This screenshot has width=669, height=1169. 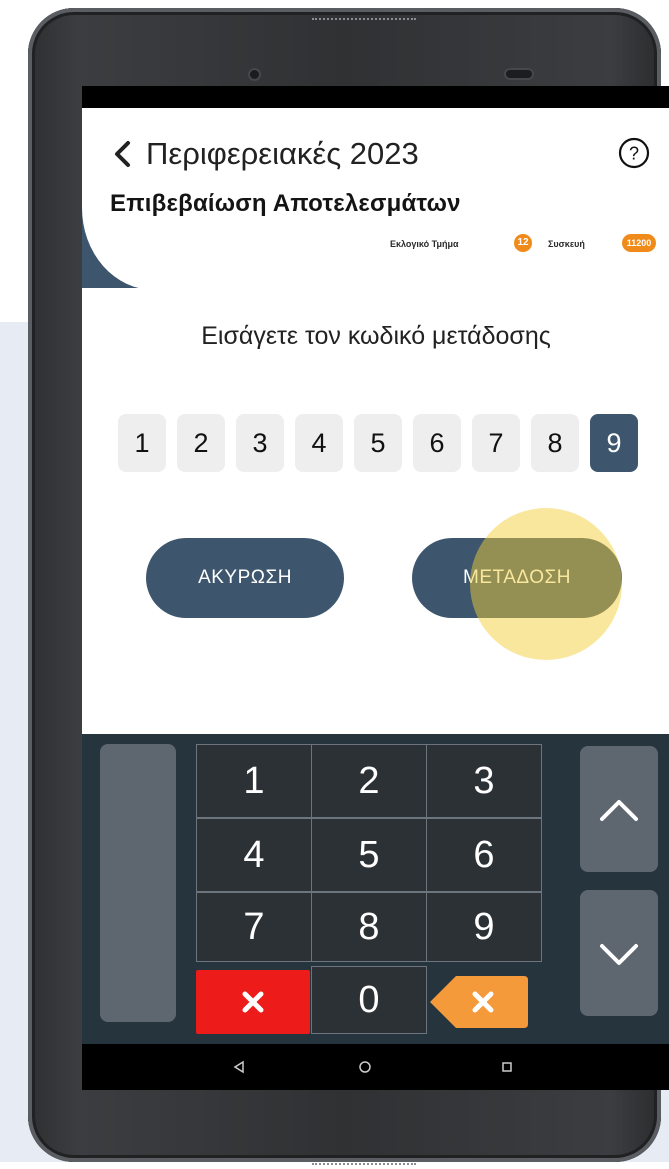 What do you see at coordinates (254, 74) in the screenshot?
I see `front-camera` at bounding box center [254, 74].